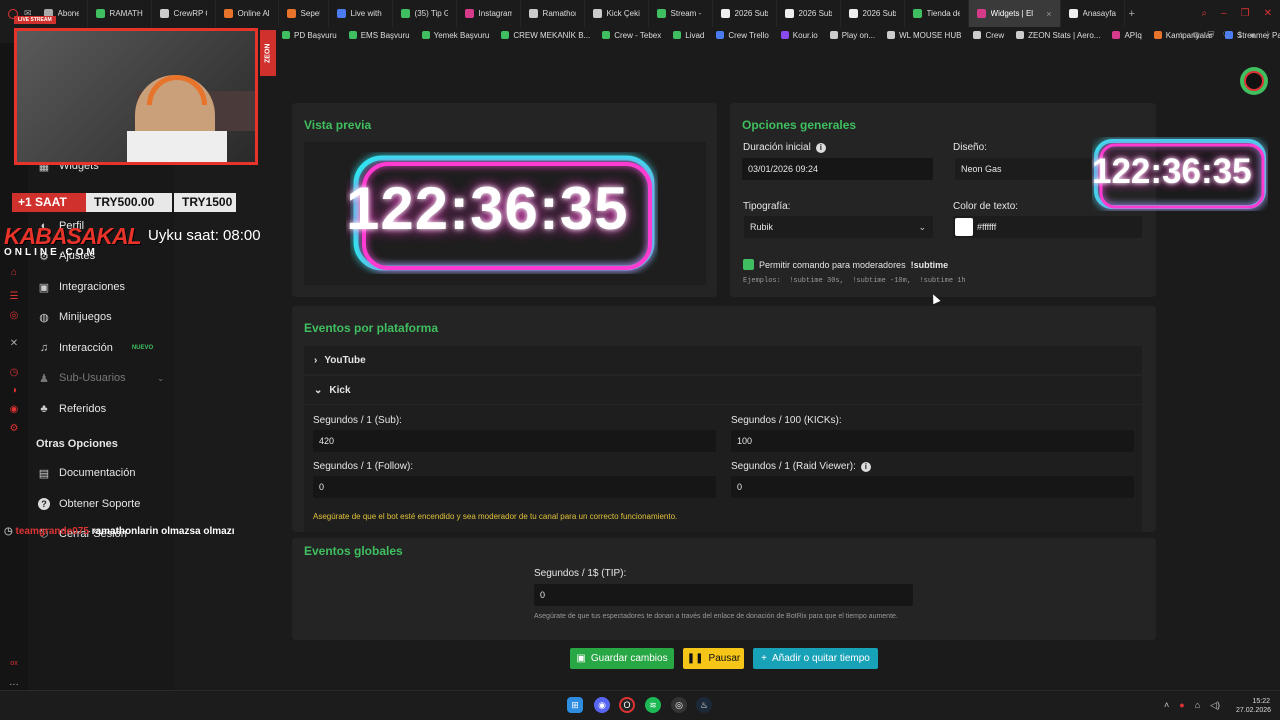 The height and width of the screenshot is (720, 1280). Describe the element at coordinates (514, 441) in the screenshot. I see `sub-input: 420` at that location.